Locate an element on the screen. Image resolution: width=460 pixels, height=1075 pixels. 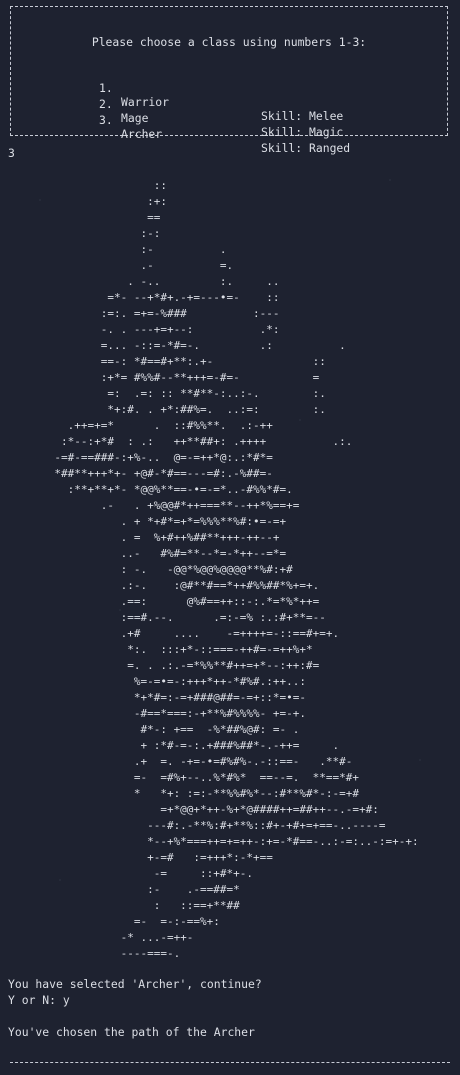
continue-prompt: You have selected 'Archer', continue? is located at coordinates (135, 984).